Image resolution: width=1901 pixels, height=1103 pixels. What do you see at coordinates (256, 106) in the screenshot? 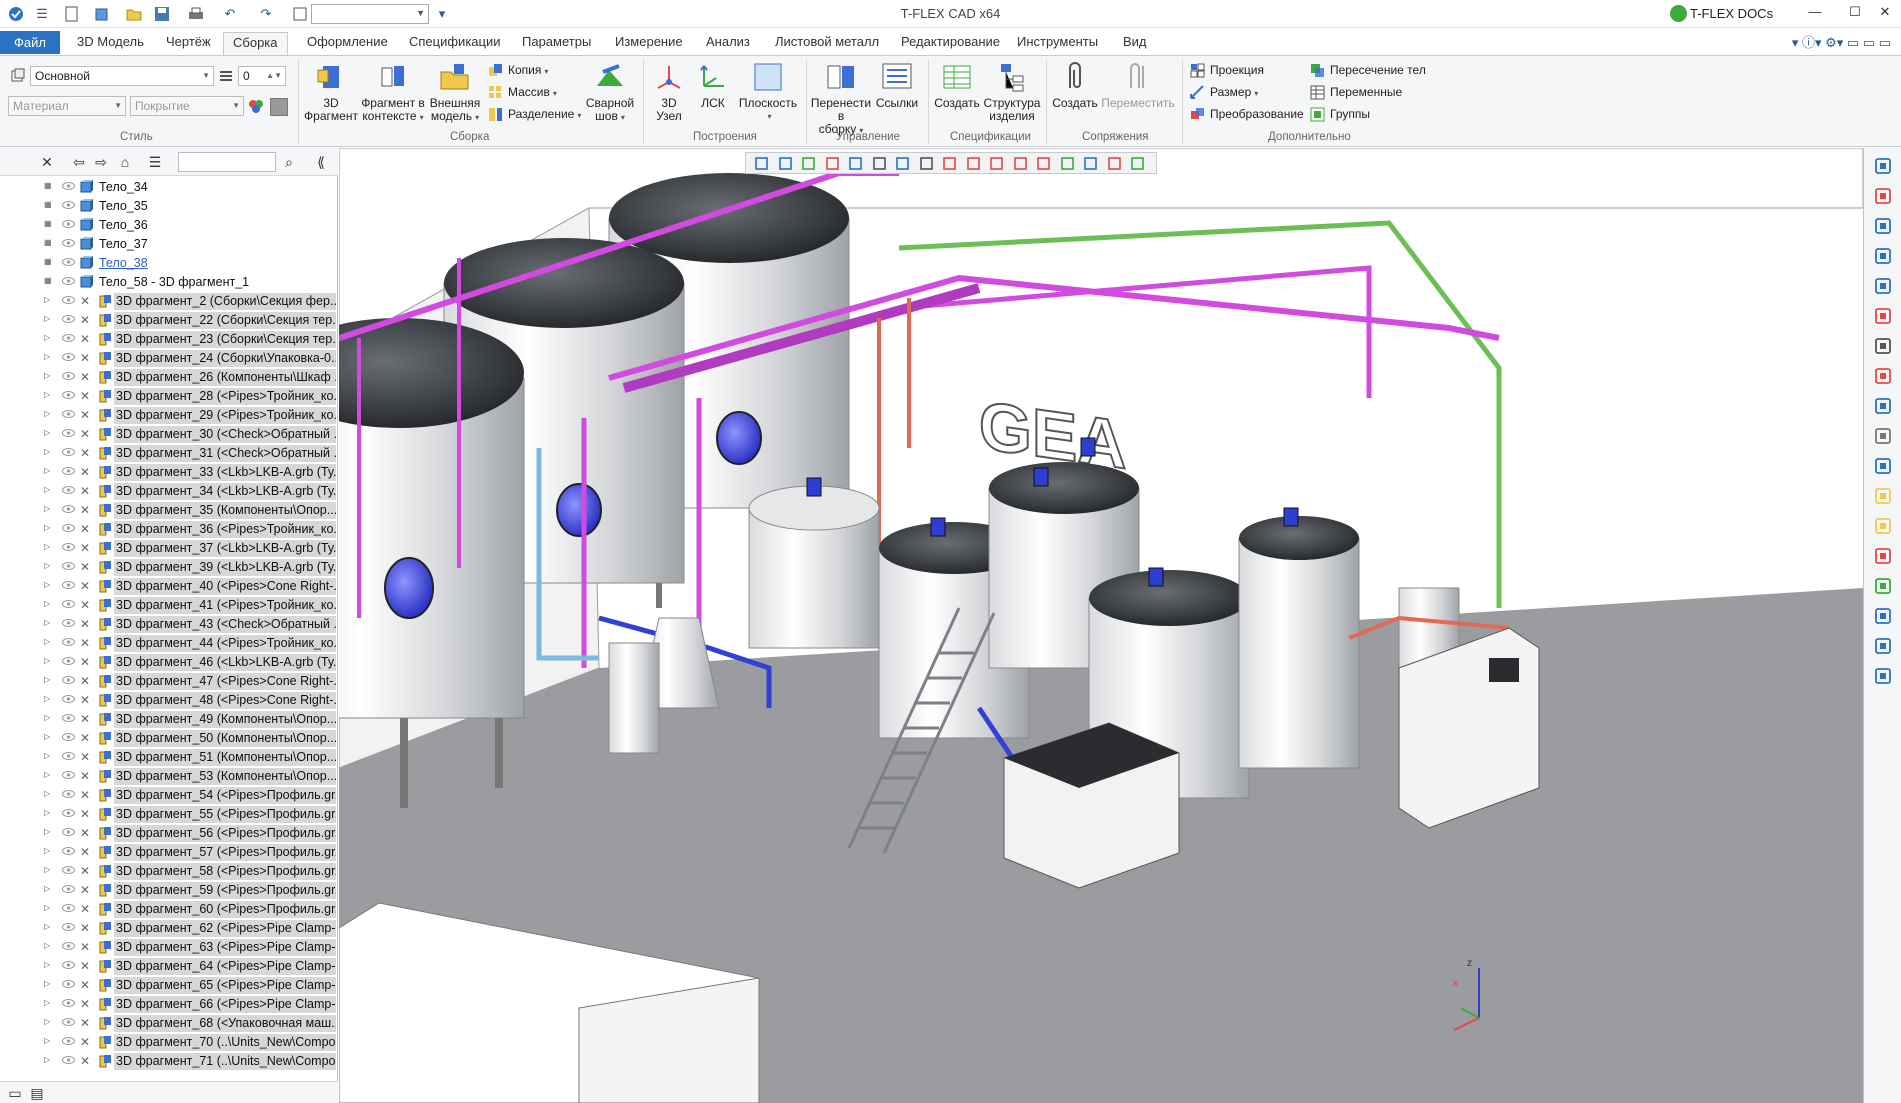
I see `color-palette-icon` at bounding box center [256, 106].